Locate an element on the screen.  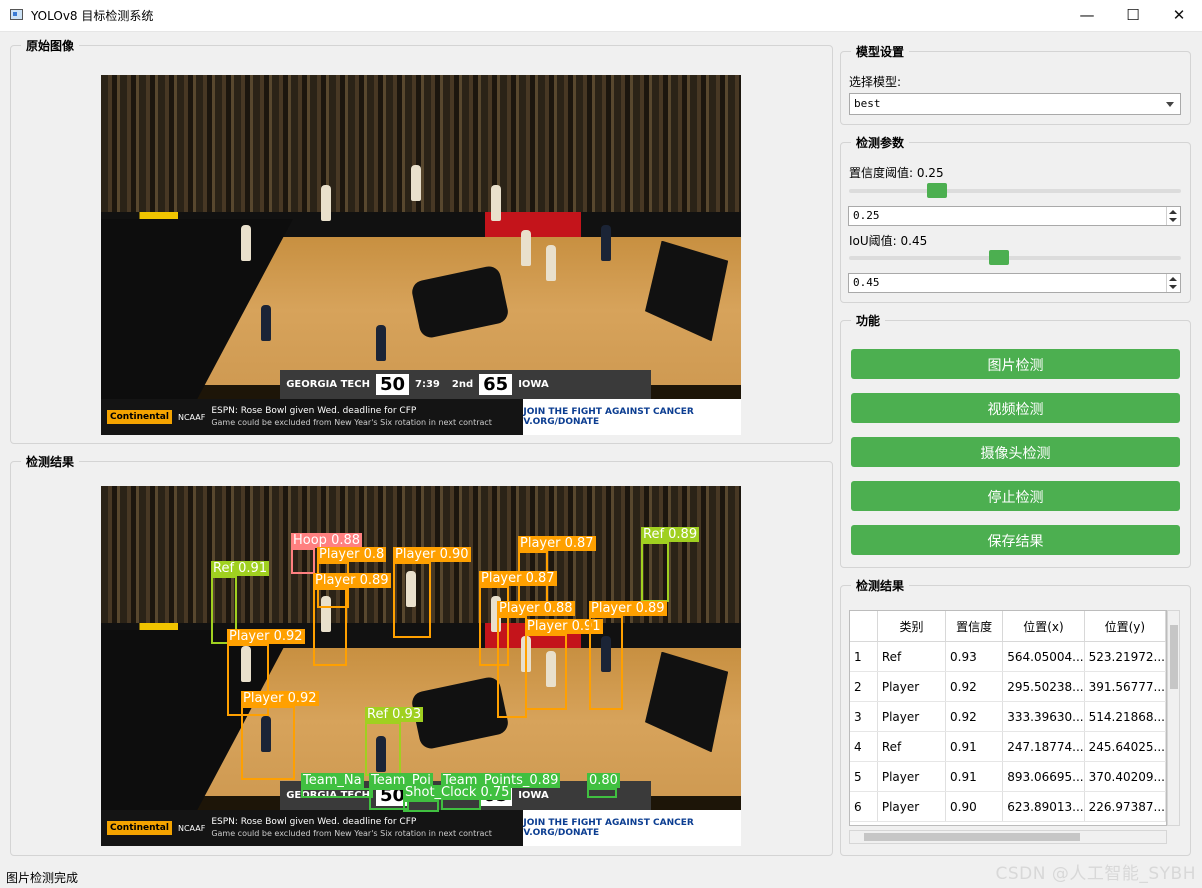
column-header-x: 位置(x) is located at coordinates (1043, 626).